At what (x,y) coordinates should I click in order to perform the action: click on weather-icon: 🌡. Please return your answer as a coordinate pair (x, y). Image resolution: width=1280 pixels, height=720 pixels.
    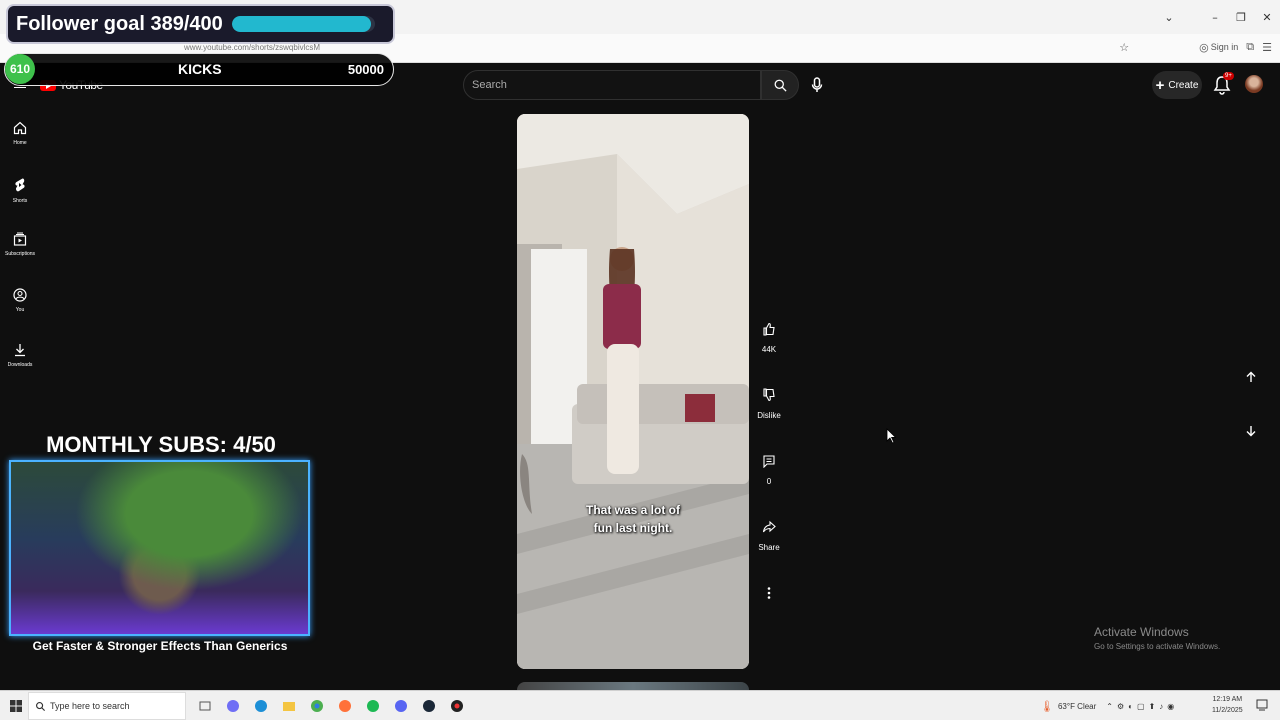
    Looking at the image, I should click on (1047, 706).